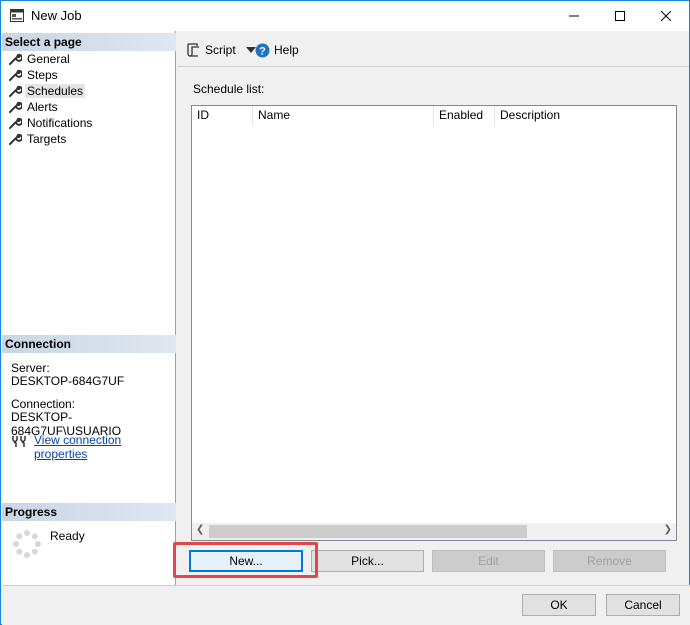  What do you see at coordinates (464, 116) in the screenshot?
I see `column-header-enabled: Enabled` at bounding box center [464, 116].